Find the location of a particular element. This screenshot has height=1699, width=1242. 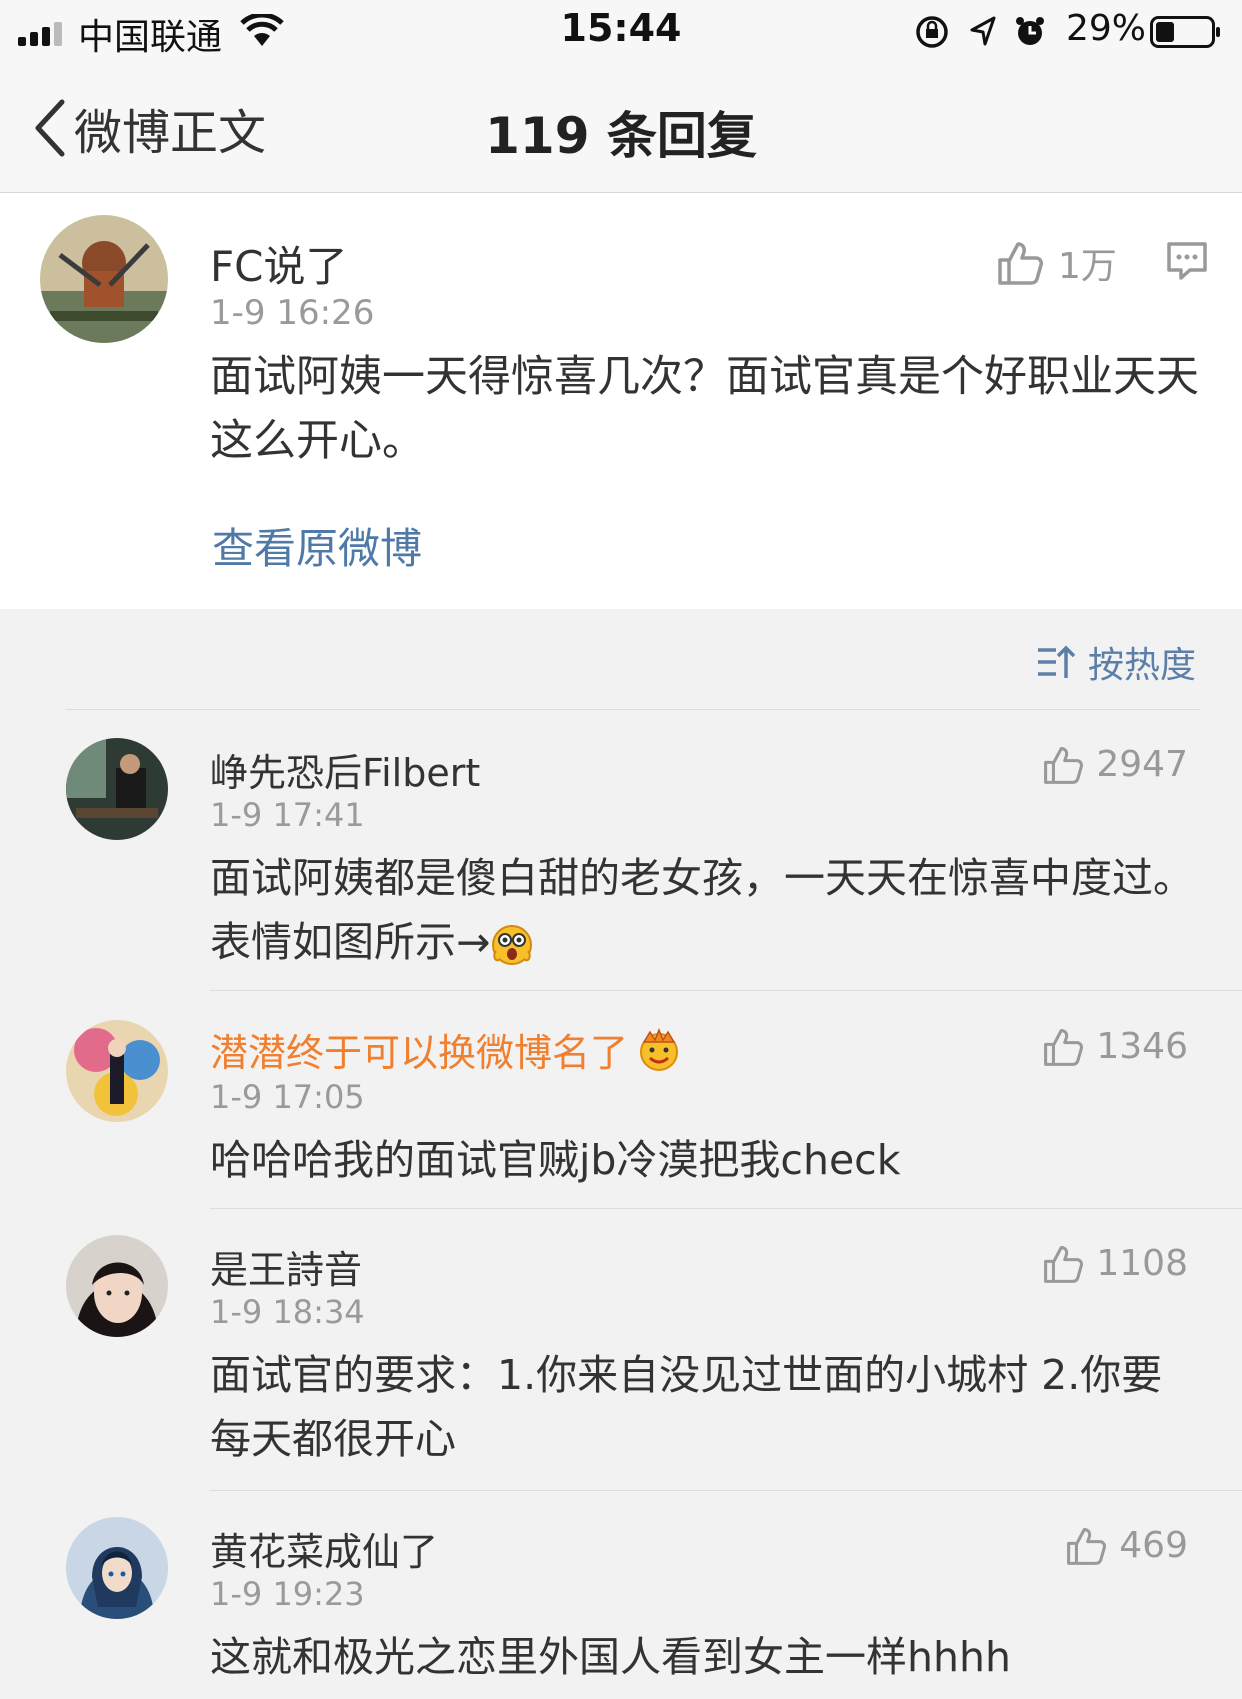

like-button: 1108 is located at coordinates (1115, 1263).